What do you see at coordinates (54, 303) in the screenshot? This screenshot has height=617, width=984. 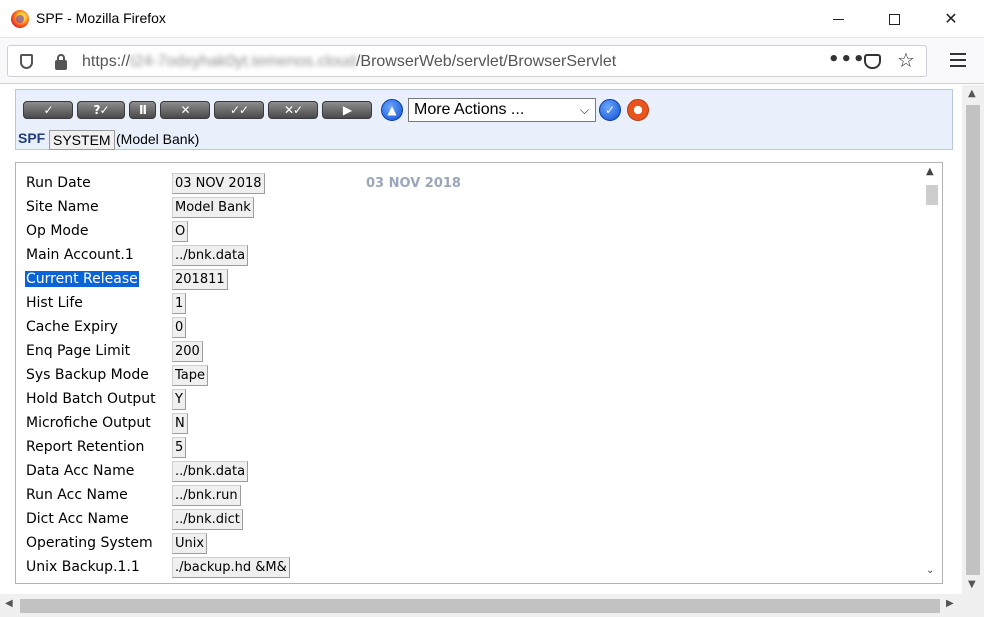 I see `field-label: Hist Life` at bounding box center [54, 303].